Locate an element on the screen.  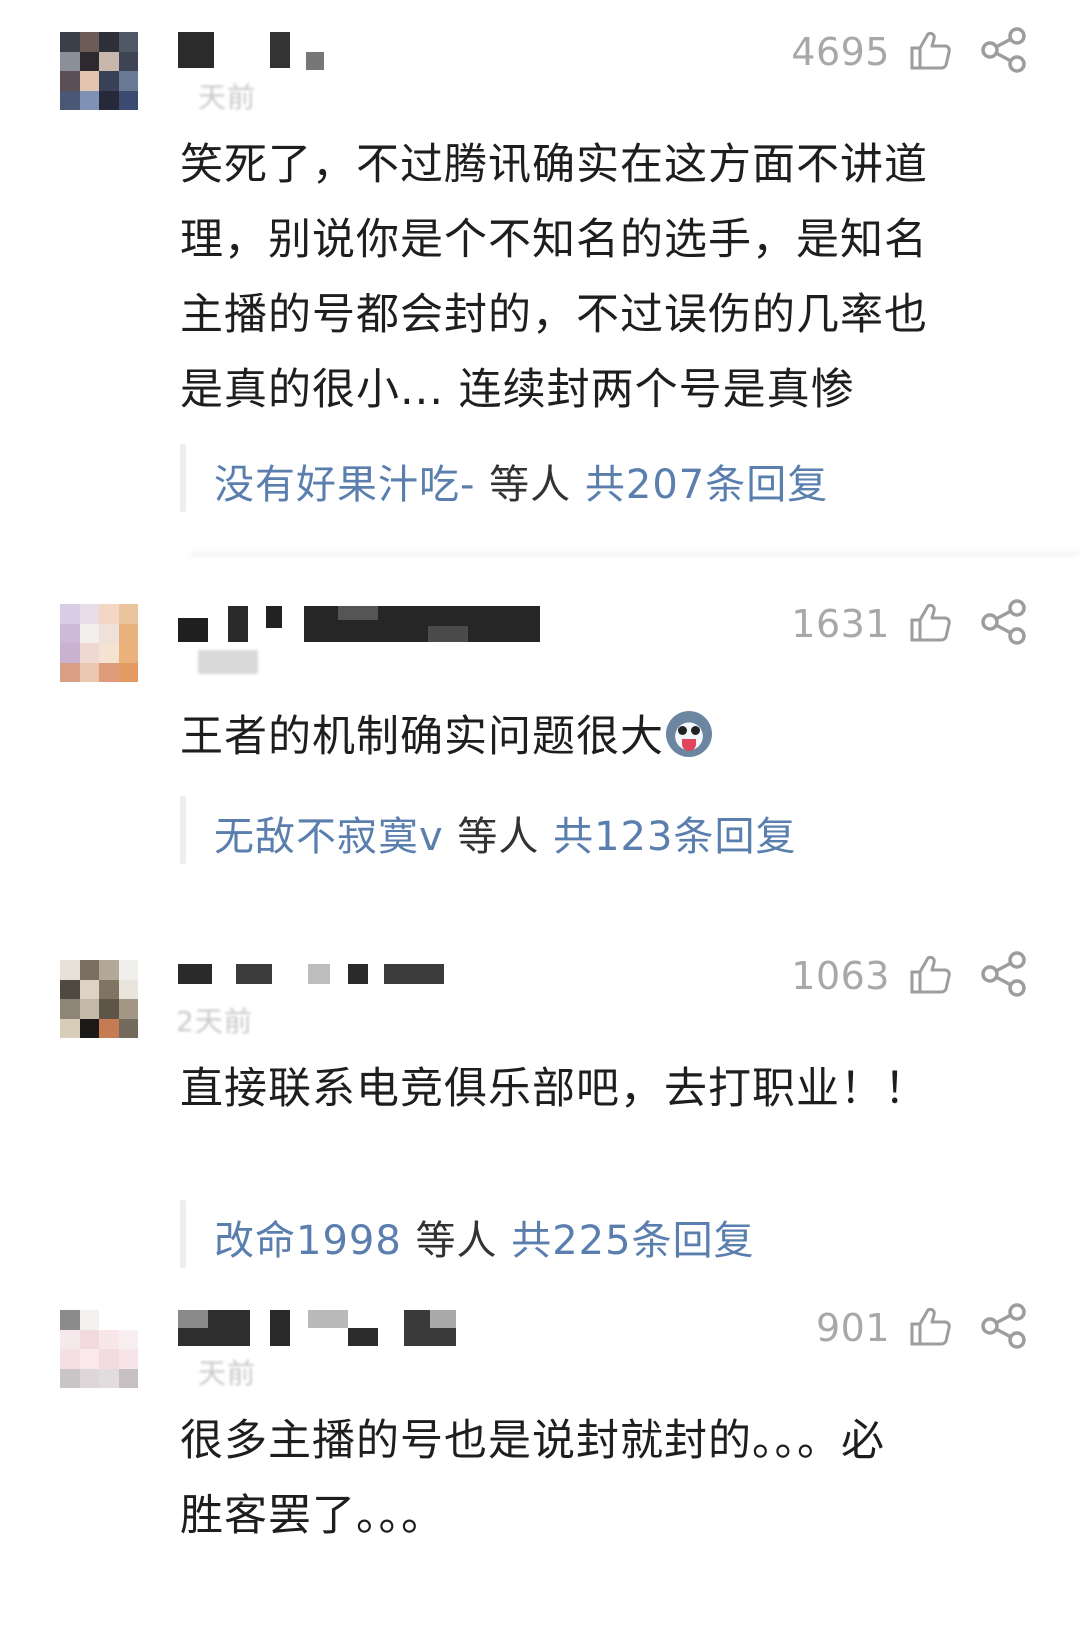
reply-summary: 没有好果汁吃- 等人 共207条回复 is located at coordinates (521, 481).